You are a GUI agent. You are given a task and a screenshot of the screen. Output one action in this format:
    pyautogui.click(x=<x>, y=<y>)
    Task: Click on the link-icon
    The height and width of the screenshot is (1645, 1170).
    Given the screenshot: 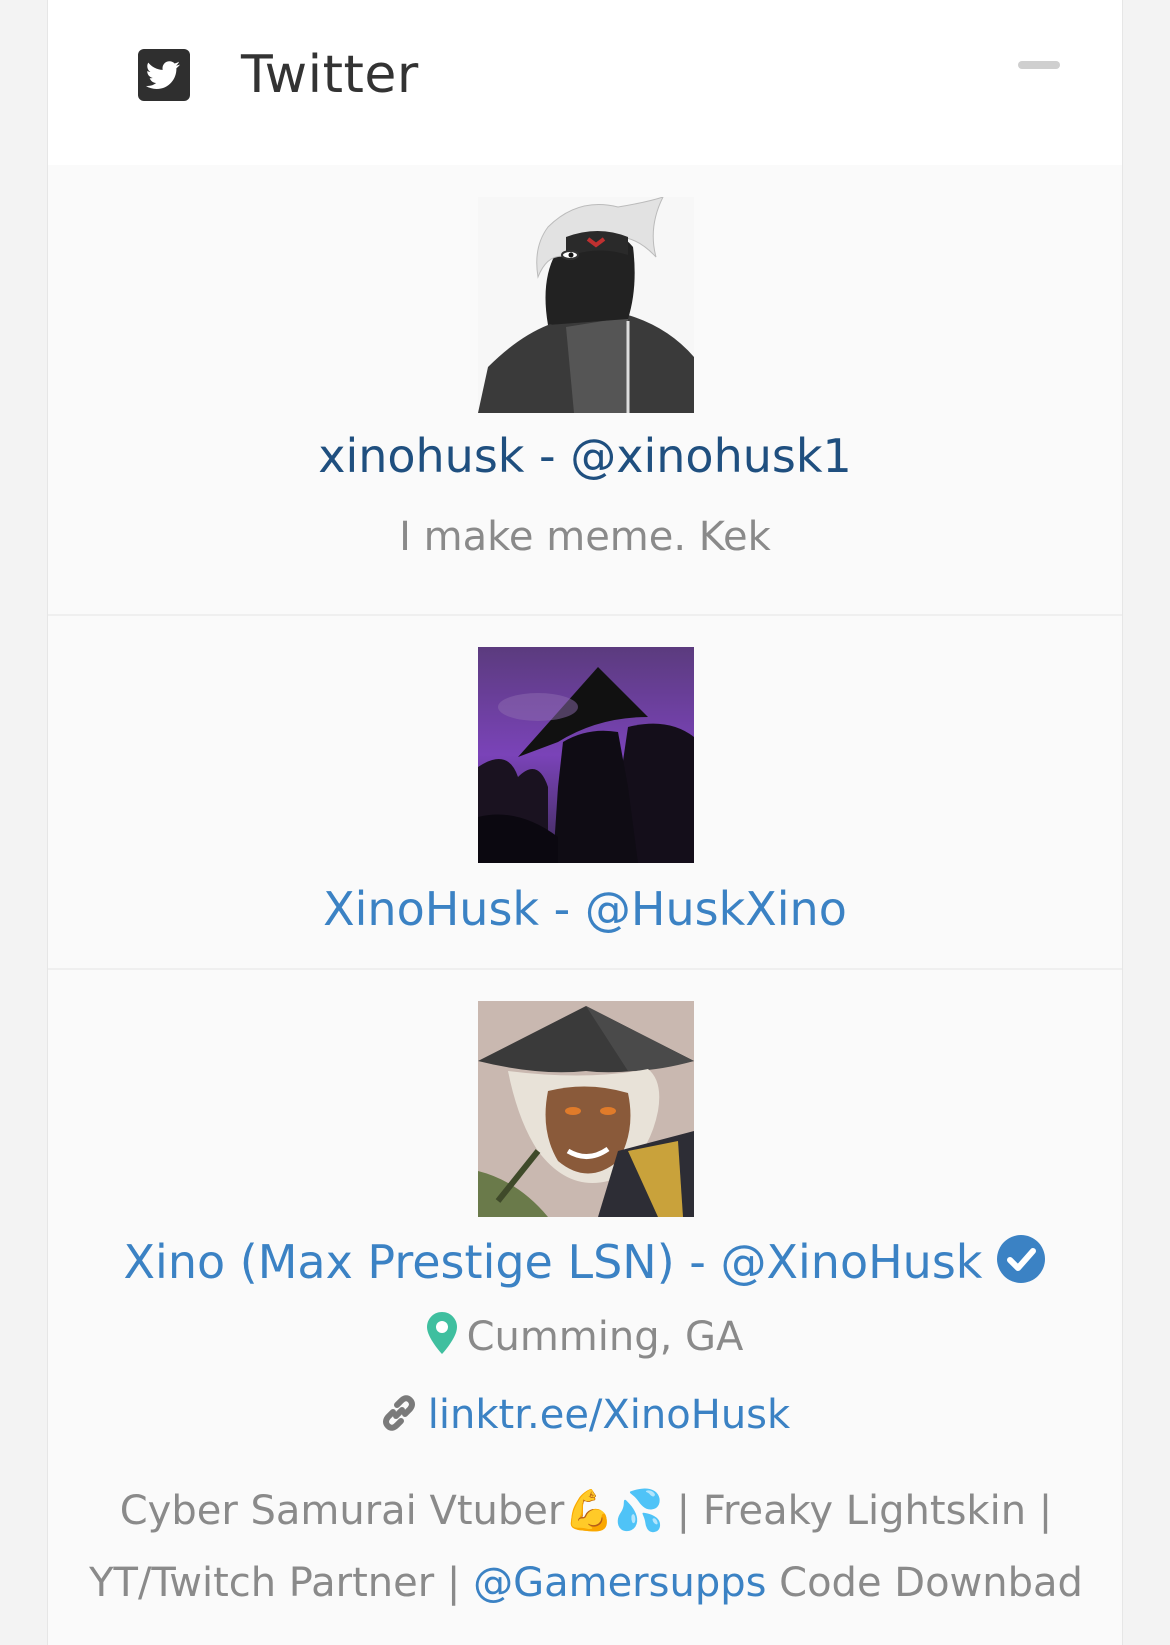 What is the action you would take?
    pyautogui.click(x=398, y=1413)
    